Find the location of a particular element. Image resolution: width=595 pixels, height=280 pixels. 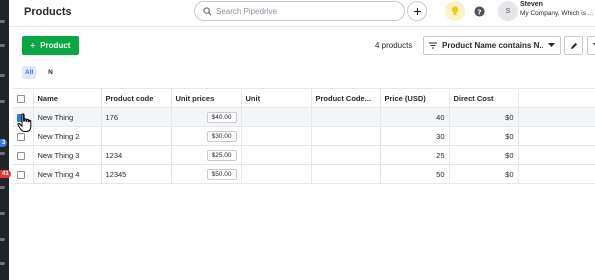

cell-price: 30 is located at coordinates (415, 136).